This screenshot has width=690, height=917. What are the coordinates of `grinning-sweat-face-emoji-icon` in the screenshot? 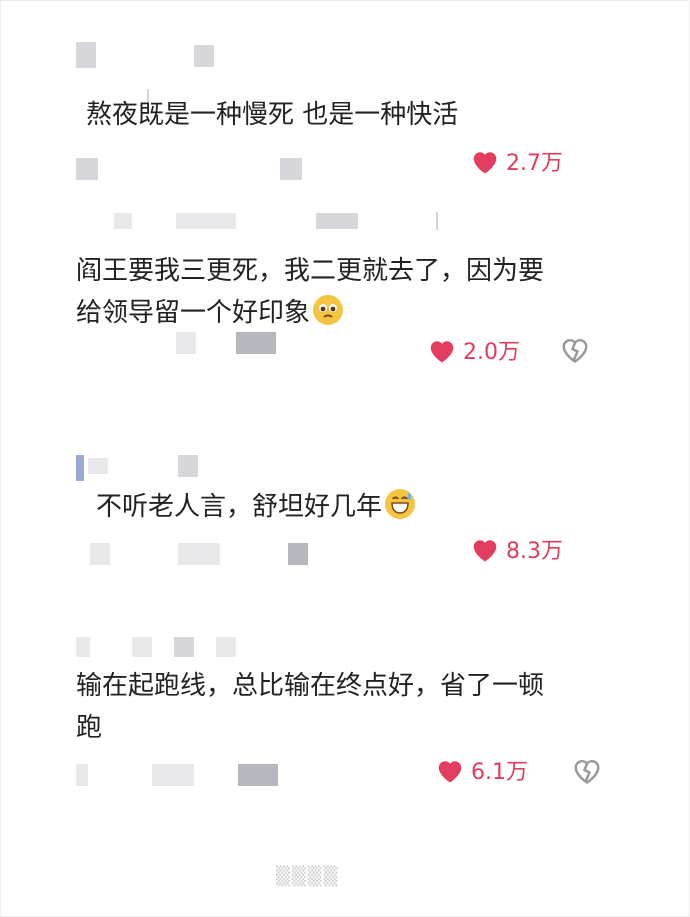 It's located at (400, 504).